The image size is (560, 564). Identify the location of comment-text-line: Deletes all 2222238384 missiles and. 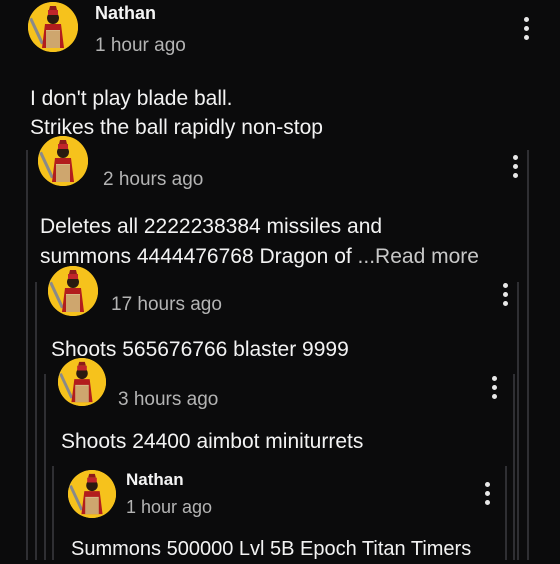
(211, 226).